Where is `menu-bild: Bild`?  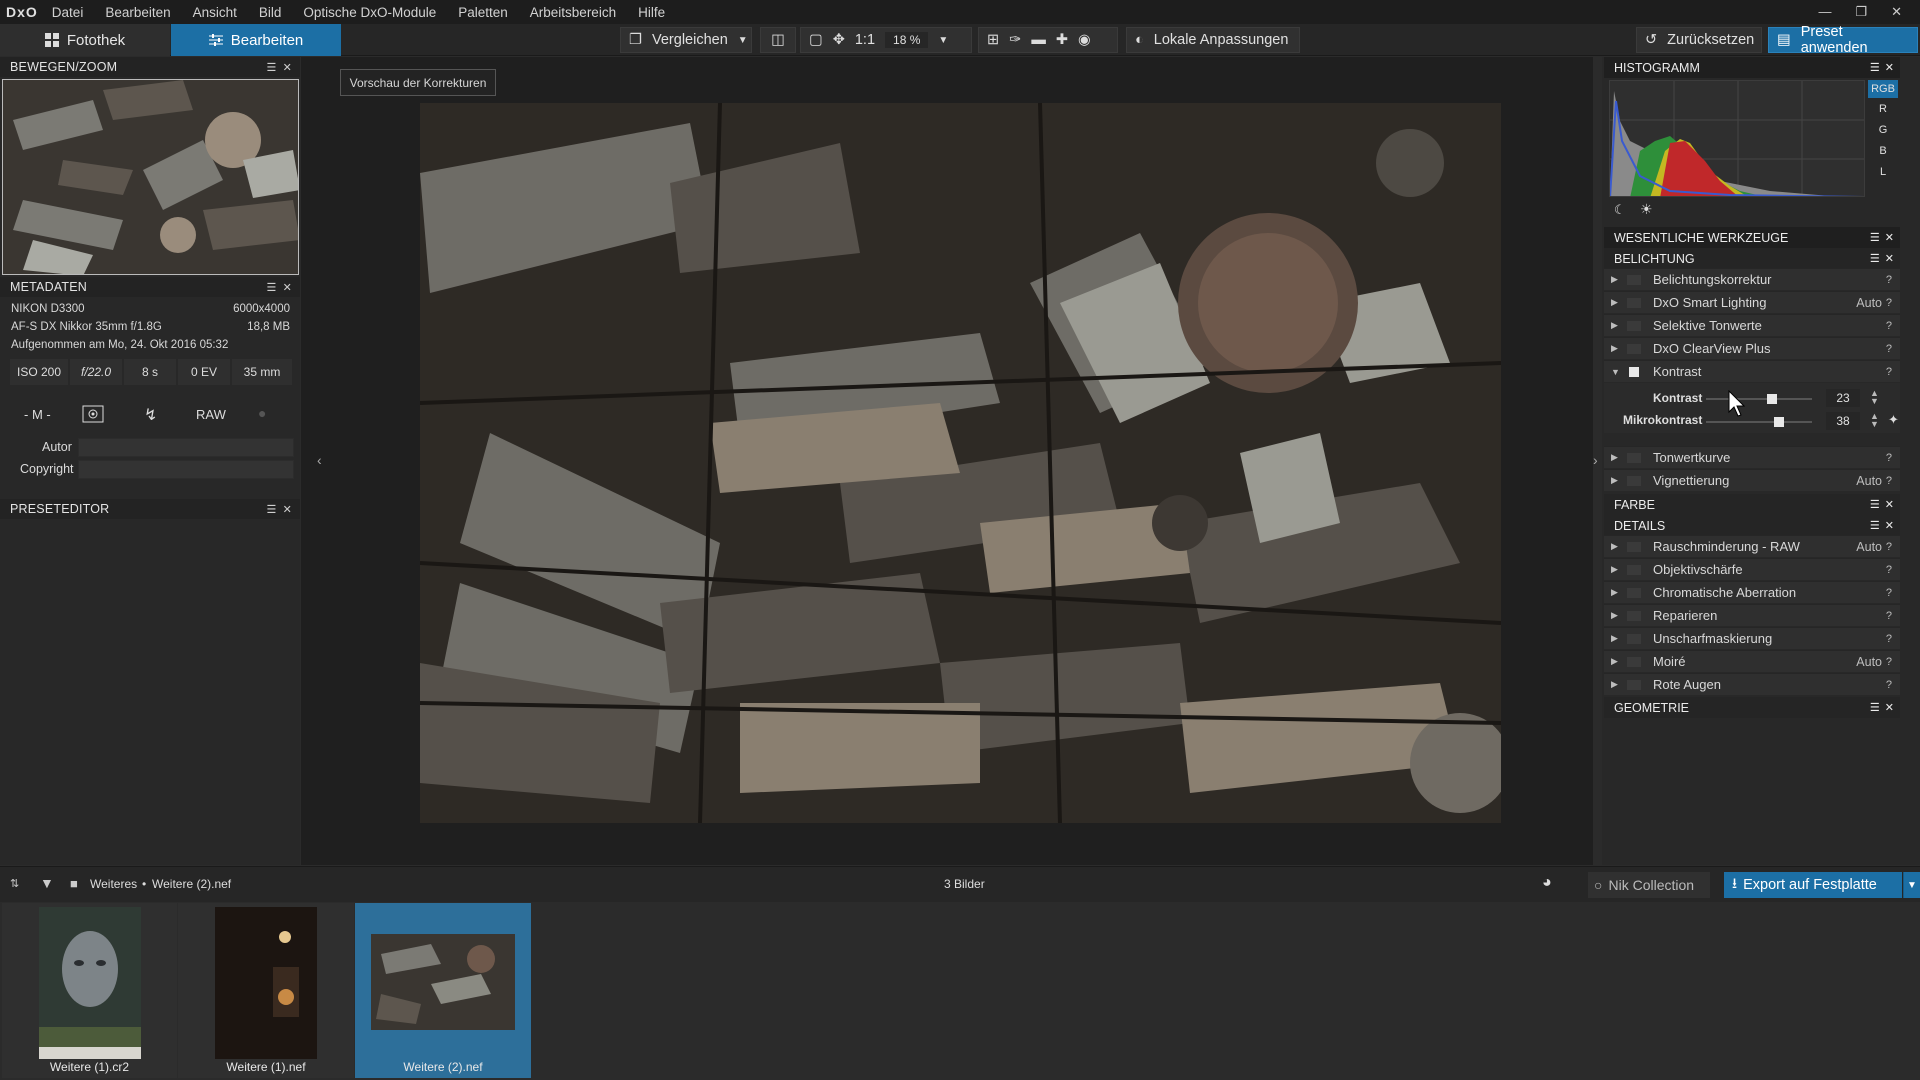 menu-bild: Bild is located at coordinates (270, 12).